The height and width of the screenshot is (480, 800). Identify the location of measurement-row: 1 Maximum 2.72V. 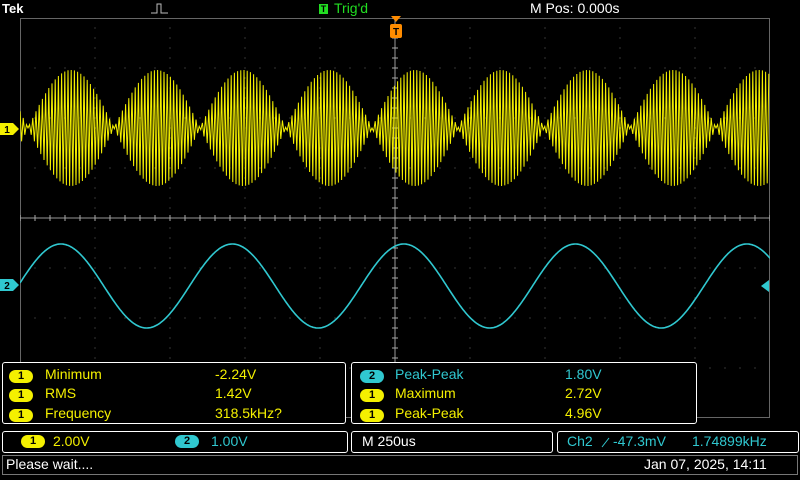
(525, 395).